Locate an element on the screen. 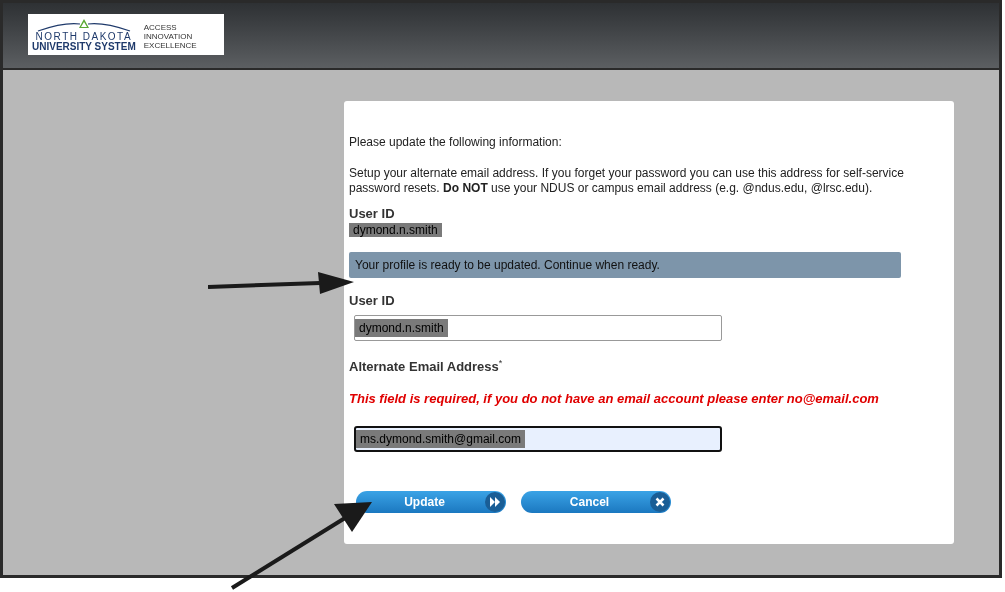  email-field-value: ms.dymond.smith@gmail.com is located at coordinates (440, 439).